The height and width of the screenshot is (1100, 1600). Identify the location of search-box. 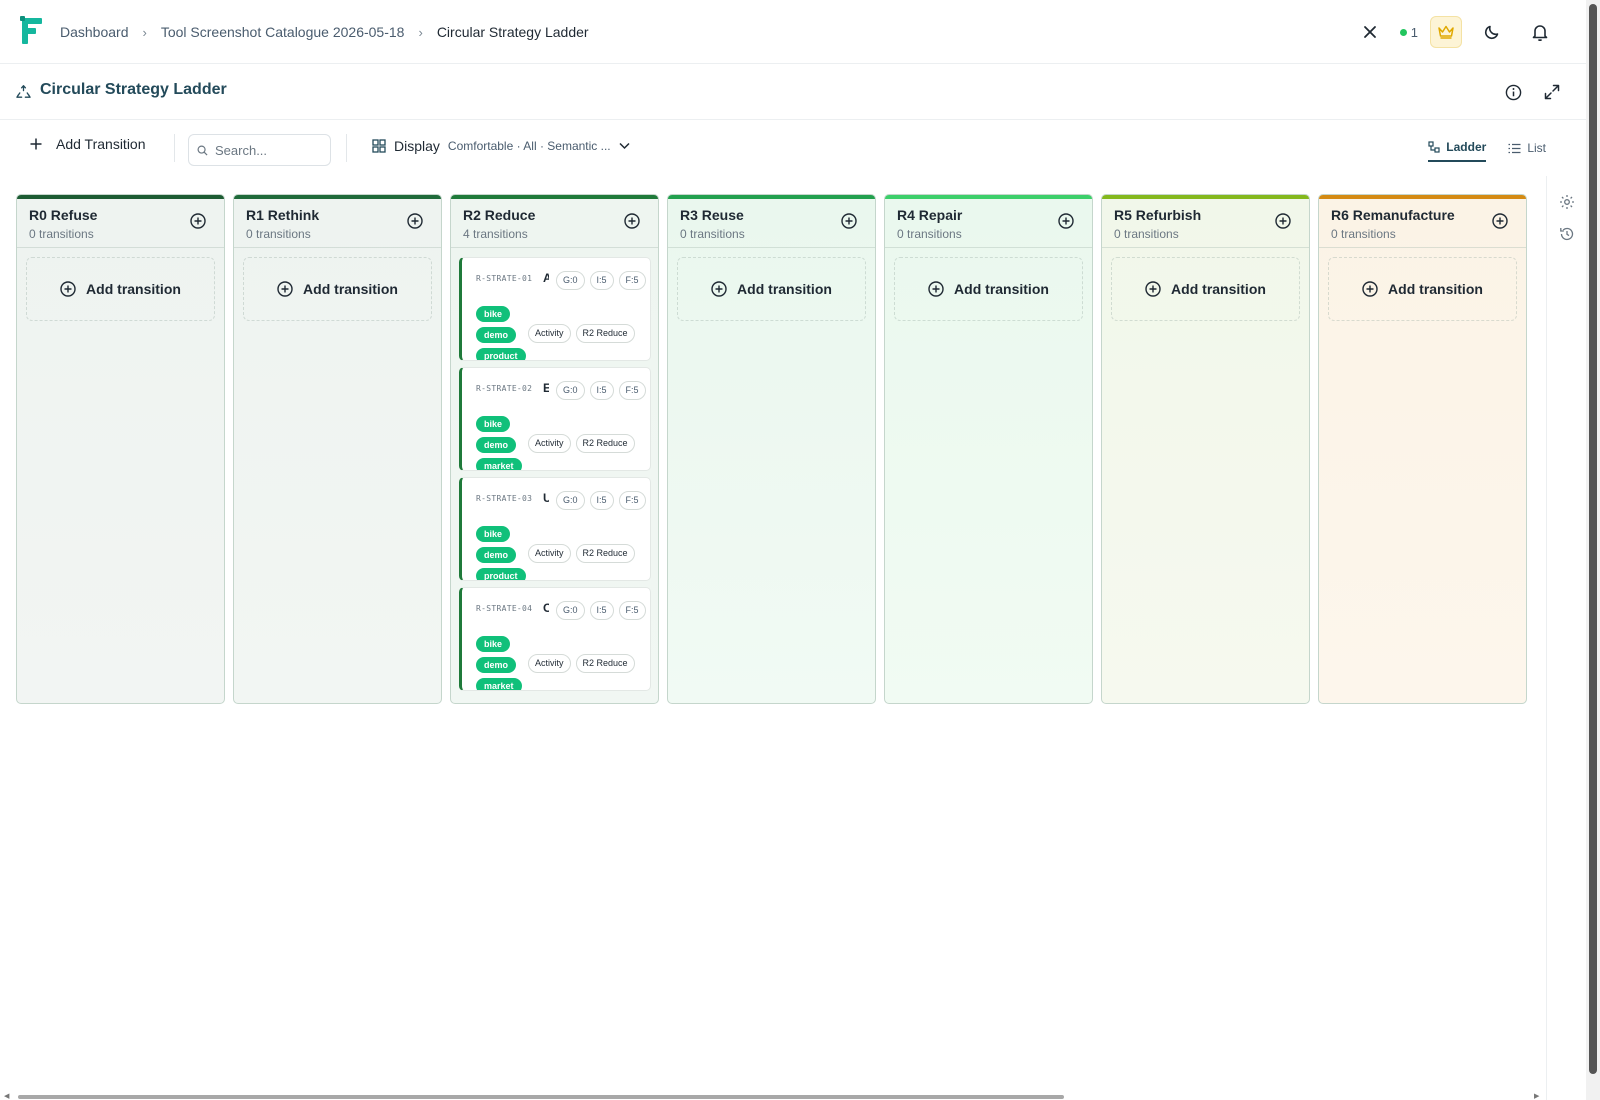
(259, 150).